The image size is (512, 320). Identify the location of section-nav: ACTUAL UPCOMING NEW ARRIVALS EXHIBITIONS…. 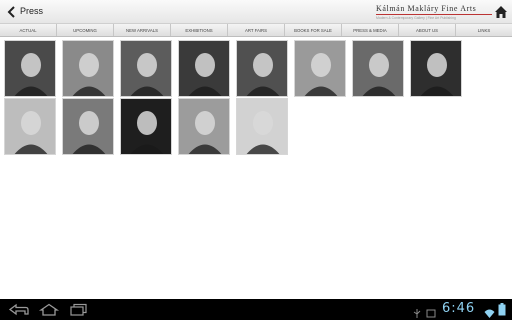
(256, 30).